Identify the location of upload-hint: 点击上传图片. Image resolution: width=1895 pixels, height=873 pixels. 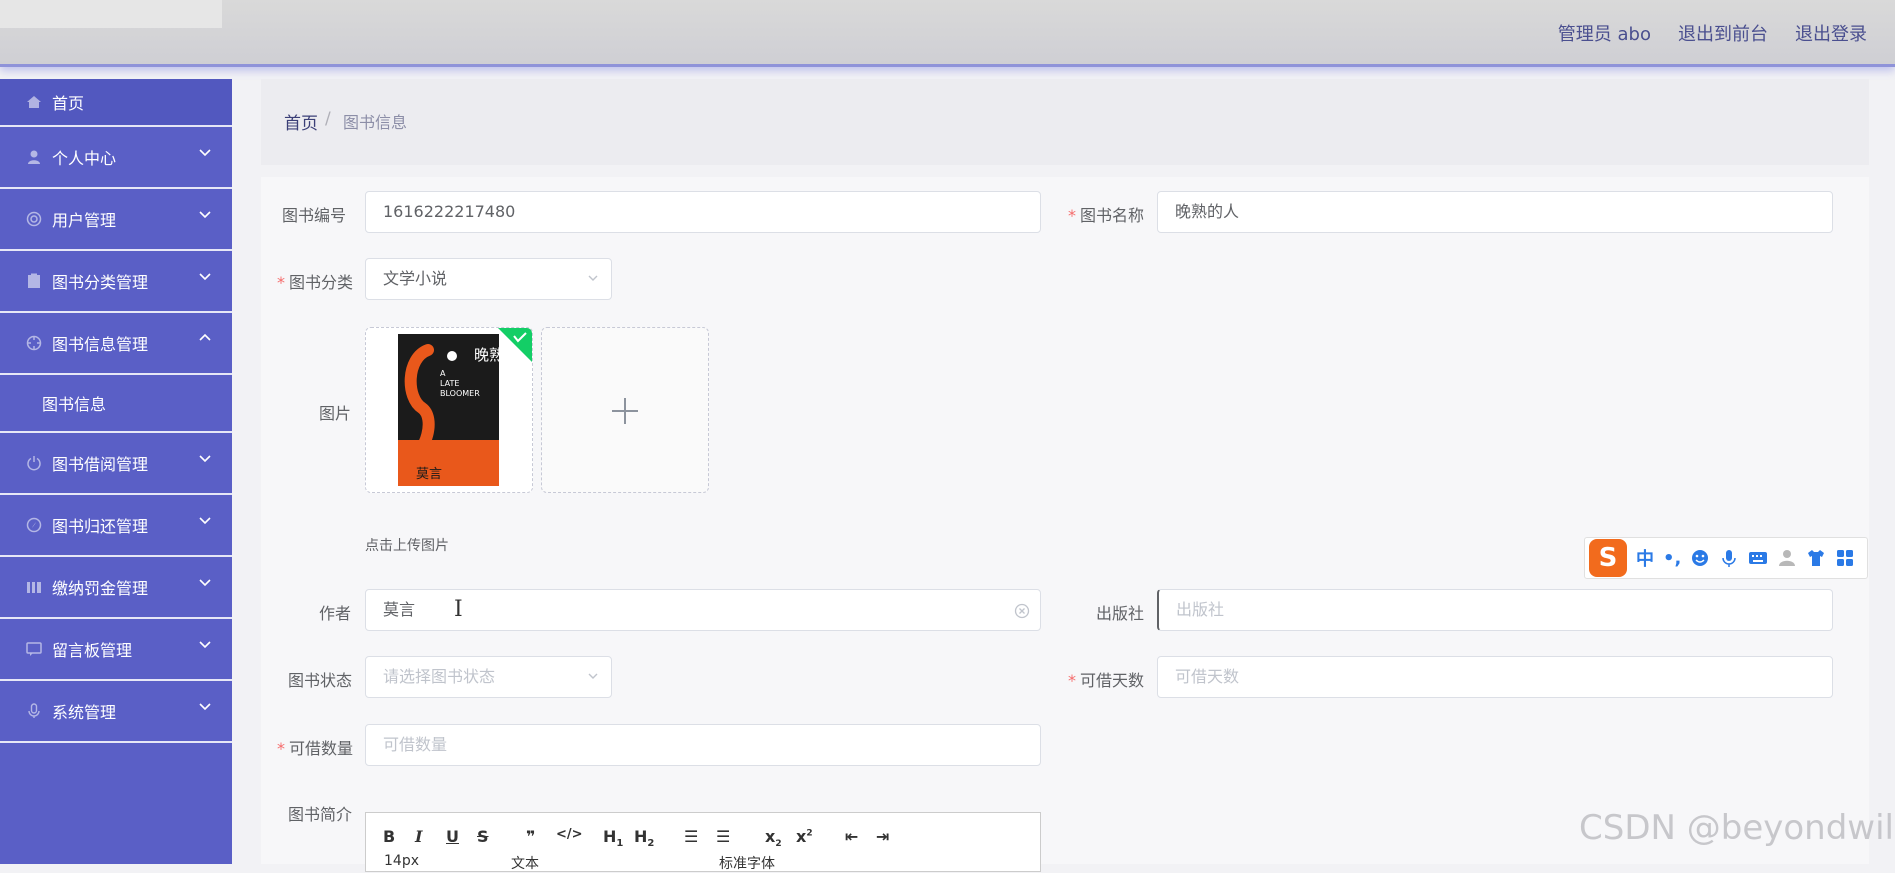
(407, 546).